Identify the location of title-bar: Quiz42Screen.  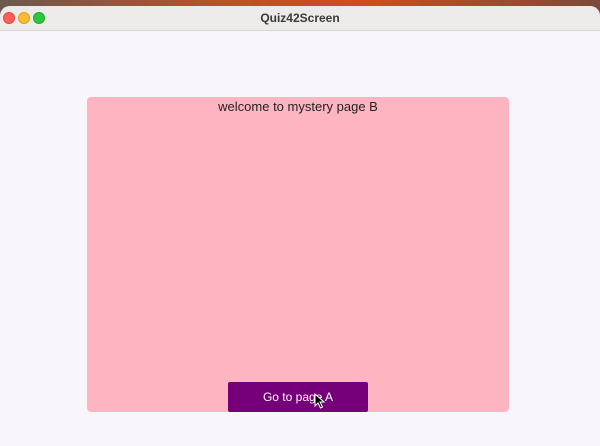
(300, 18).